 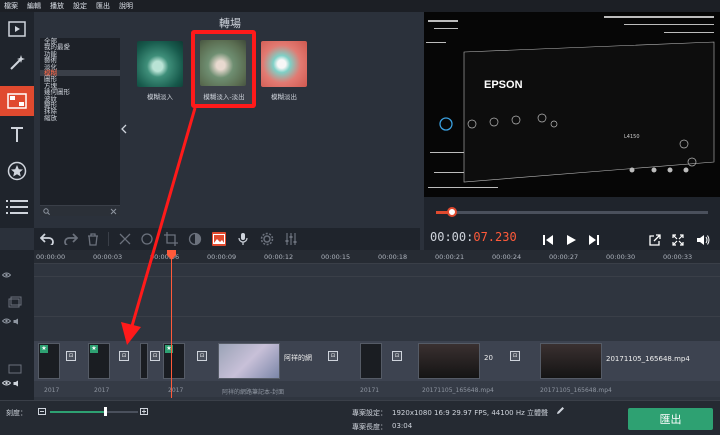 I want to click on transition-properties-button, so click(x=219, y=239).